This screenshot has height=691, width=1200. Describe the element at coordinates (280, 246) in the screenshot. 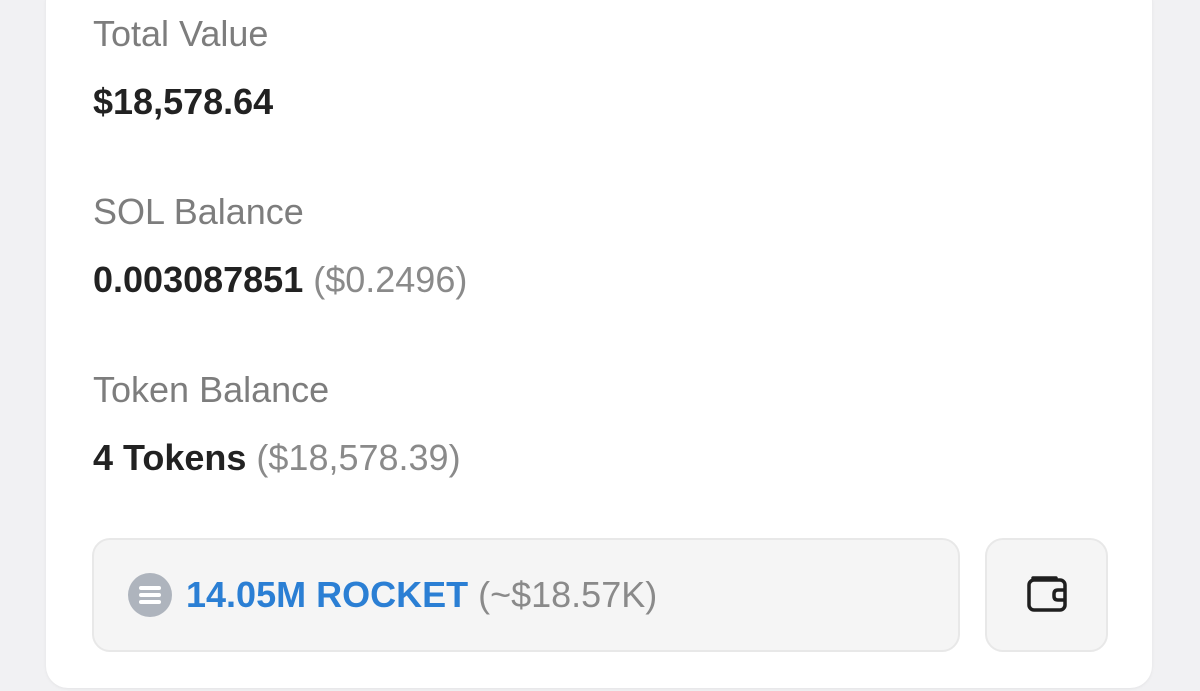

I see `sol-balance-section: SOL Balance 0.003087851 ($0.2496)` at that location.